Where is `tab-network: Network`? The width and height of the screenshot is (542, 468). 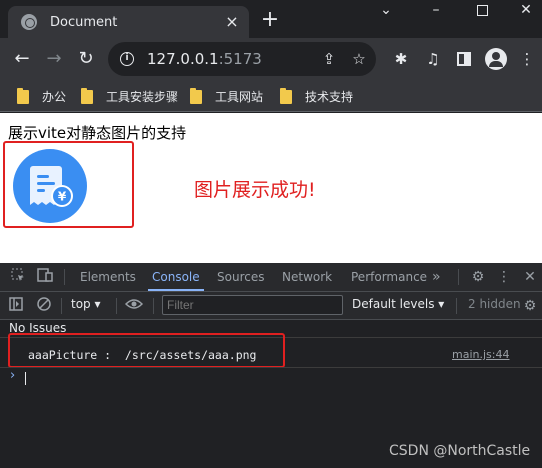
tab-network: Network is located at coordinates (307, 277).